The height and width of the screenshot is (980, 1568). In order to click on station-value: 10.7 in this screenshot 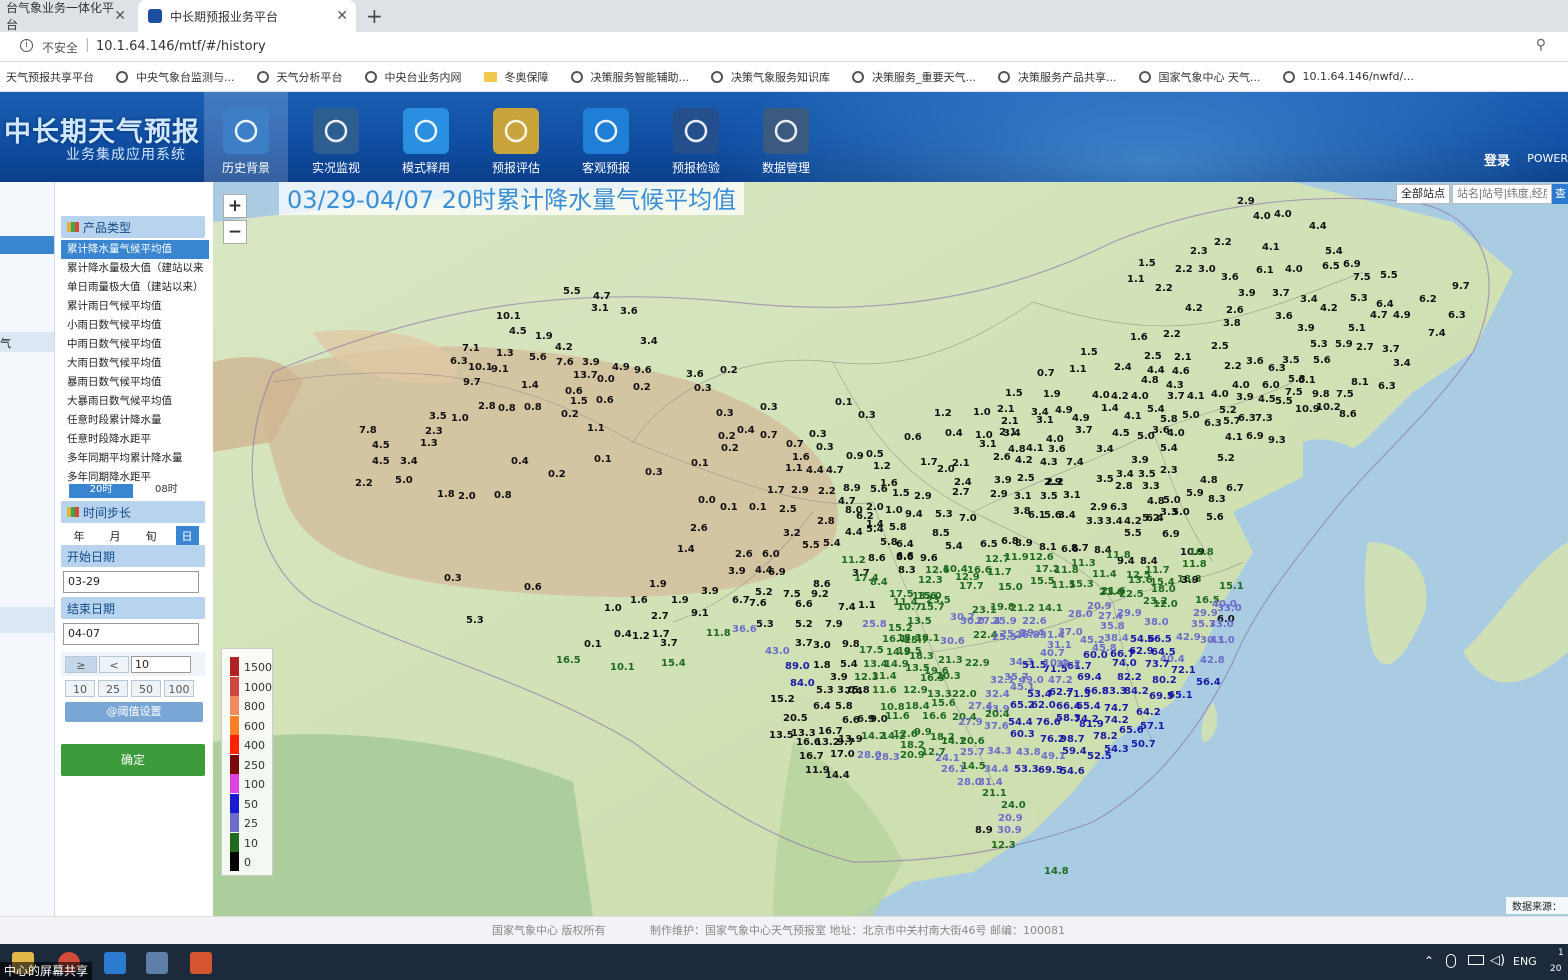, I will do `click(909, 608)`.